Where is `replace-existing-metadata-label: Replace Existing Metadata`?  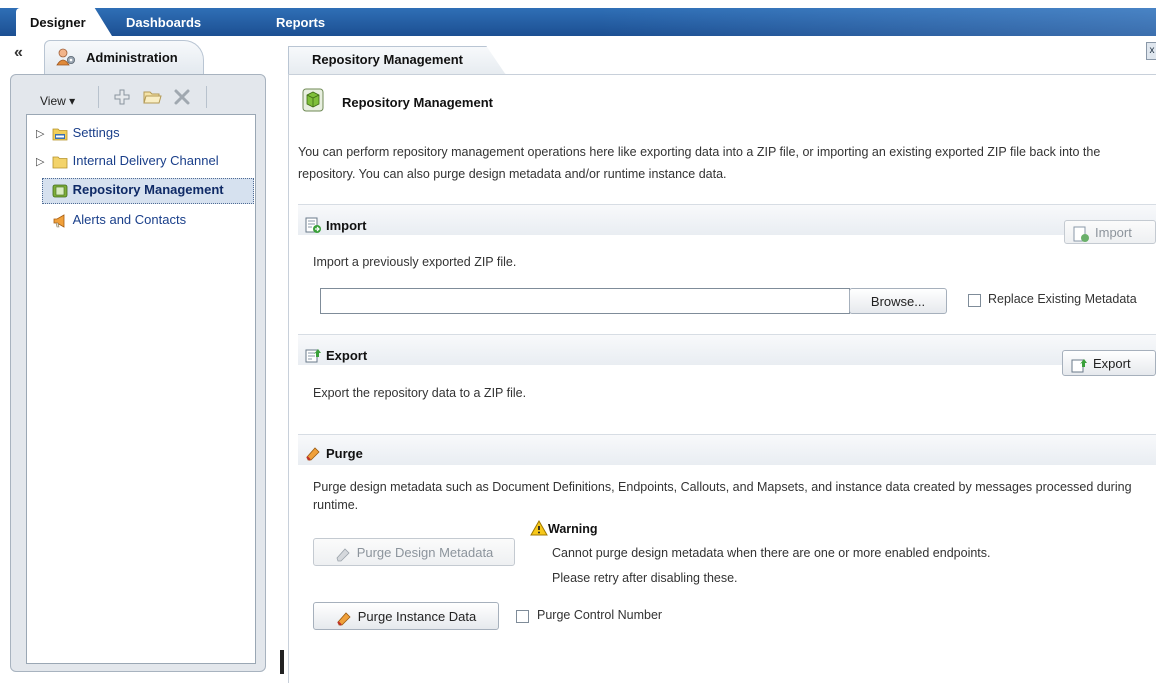 replace-existing-metadata-label: Replace Existing Metadata is located at coordinates (1062, 299).